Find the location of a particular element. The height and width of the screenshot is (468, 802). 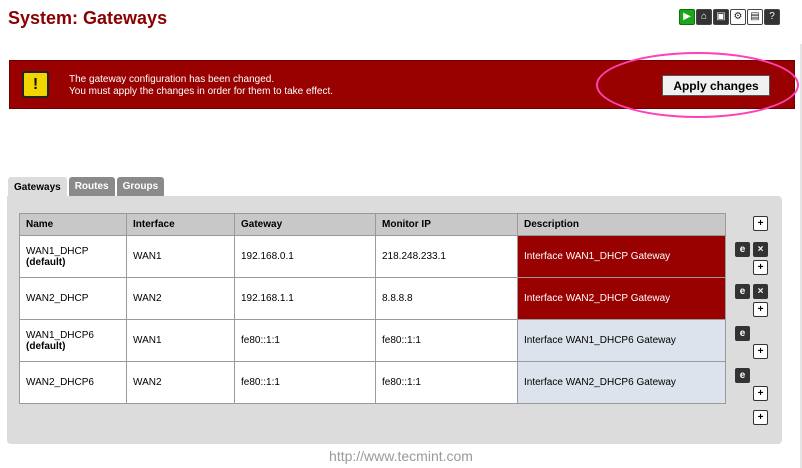

apply-changes-button: Apply changes is located at coordinates (716, 85).